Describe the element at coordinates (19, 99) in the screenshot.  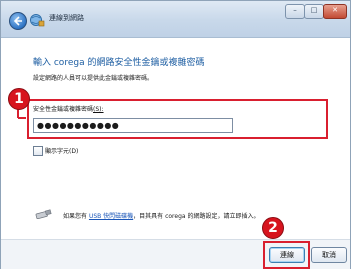
I see `step1-badge: 1` at that location.